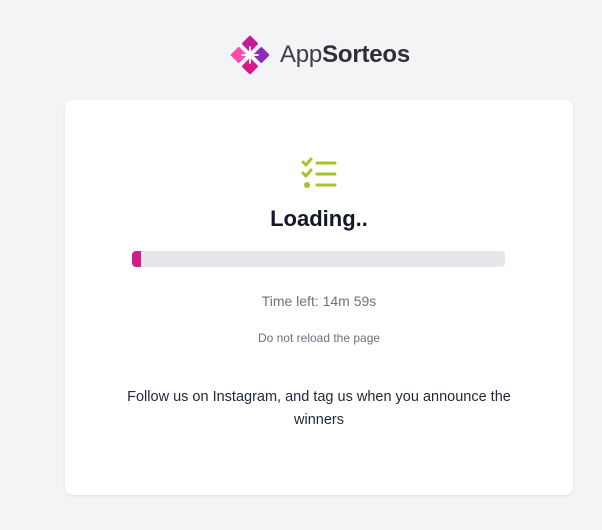  What do you see at coordinates (250, 55) in the screenshot?
I see `appsorteos-logo-icon` at bounding box center [250, 55].